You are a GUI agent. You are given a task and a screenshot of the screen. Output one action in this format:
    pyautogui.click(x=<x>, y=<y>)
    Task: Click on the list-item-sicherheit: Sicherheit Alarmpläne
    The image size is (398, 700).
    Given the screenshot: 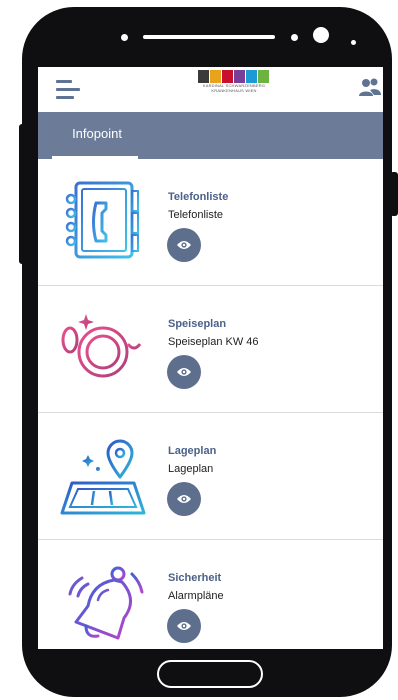 What is the action you would take?
    pyautogui.click(x=210, y=594)
    